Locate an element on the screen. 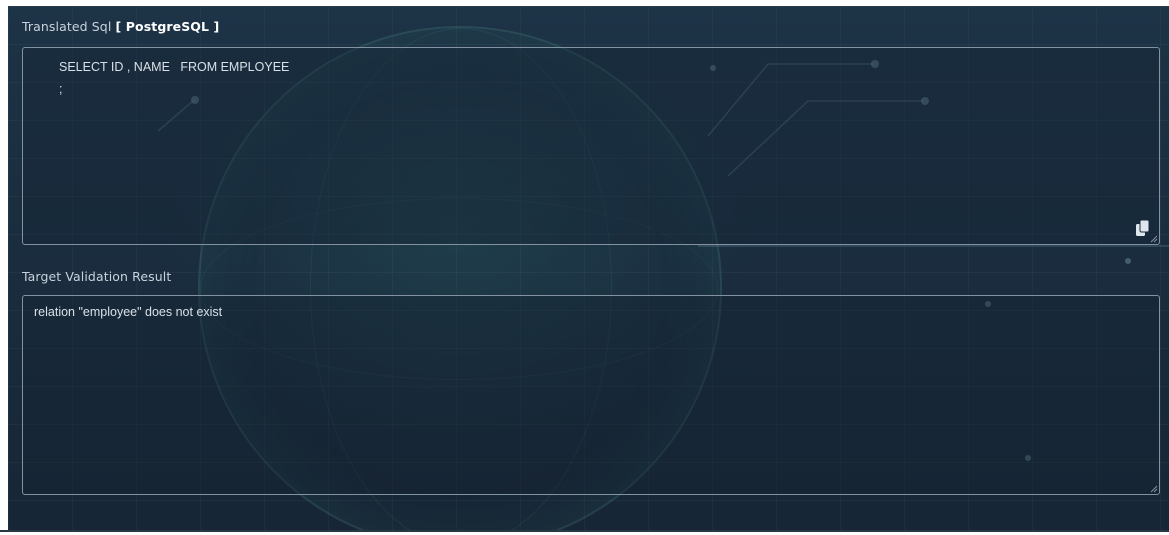 The height and width of the screenshot is (535, 1169). validation-result-message: relation "employee" does not exist is located at coordinates (128, 312).